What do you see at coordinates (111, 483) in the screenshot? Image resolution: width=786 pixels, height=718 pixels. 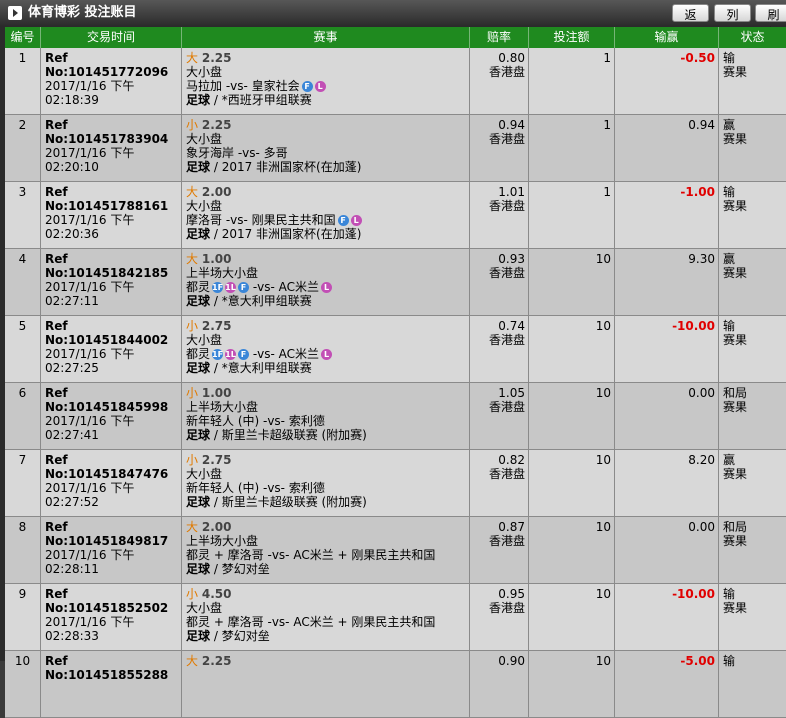 I see `ref-cell: Ref No:101451847476 2017/1/16 下午 02:27:52` at bounding box center [111, 483].